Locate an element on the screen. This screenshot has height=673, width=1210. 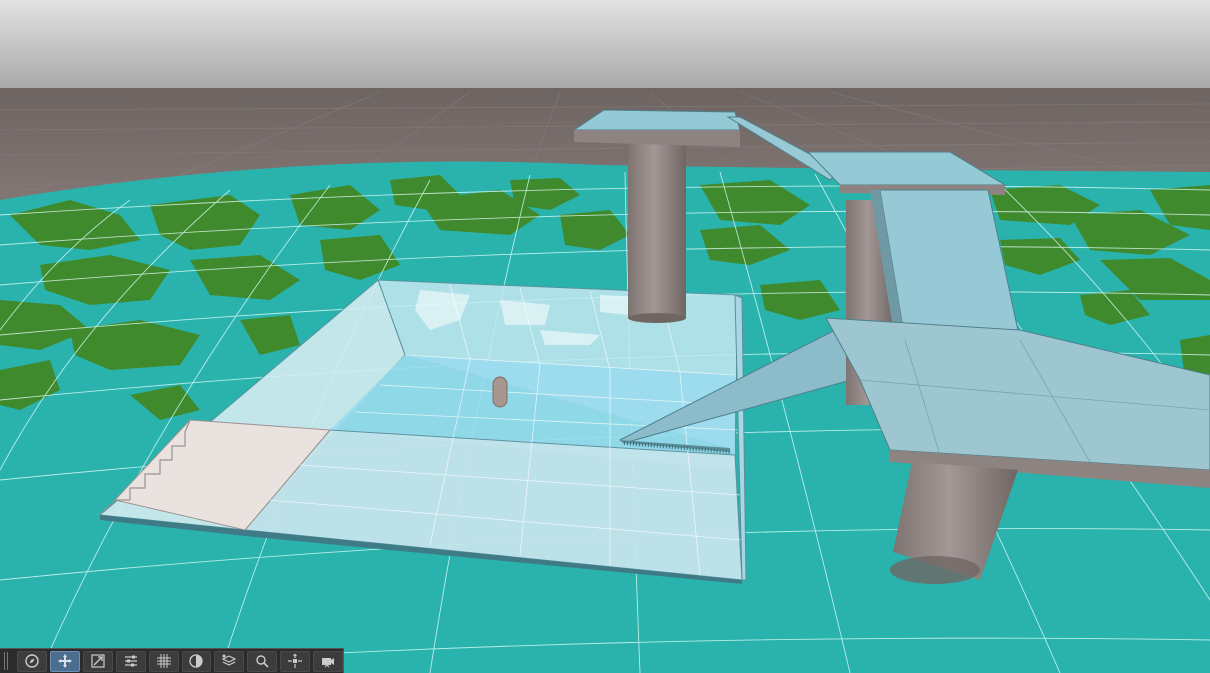
grid-tool-button is located at coordinates (163, 661).